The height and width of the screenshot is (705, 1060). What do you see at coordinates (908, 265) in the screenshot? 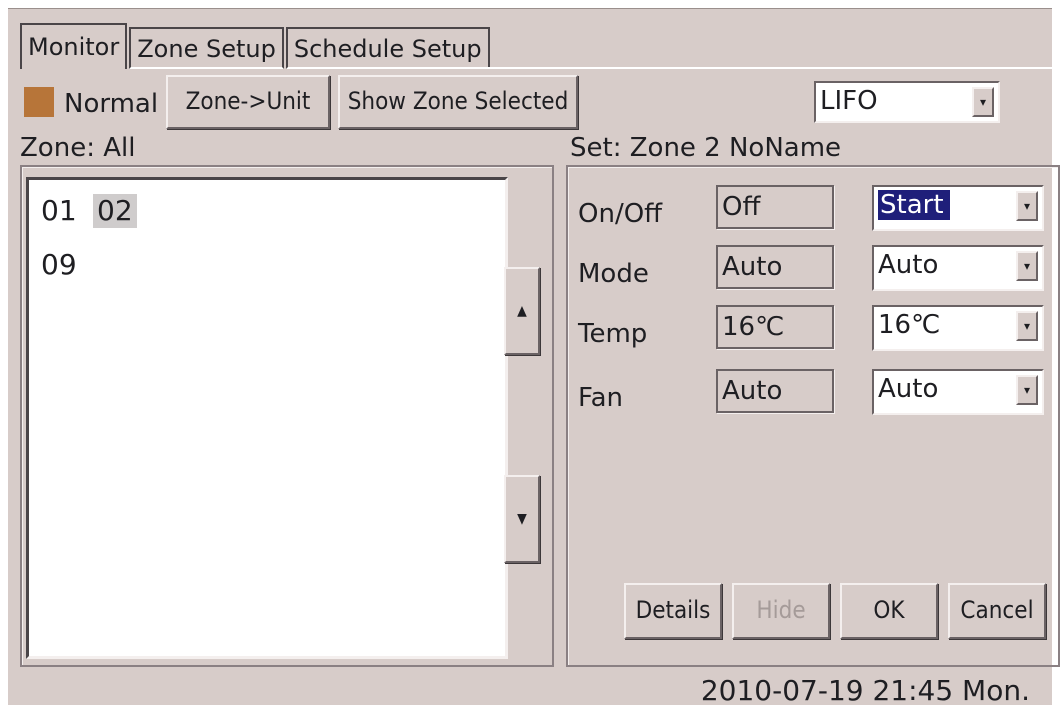
I see `mode-select-value: Auto` at bounding box center [908, 265].